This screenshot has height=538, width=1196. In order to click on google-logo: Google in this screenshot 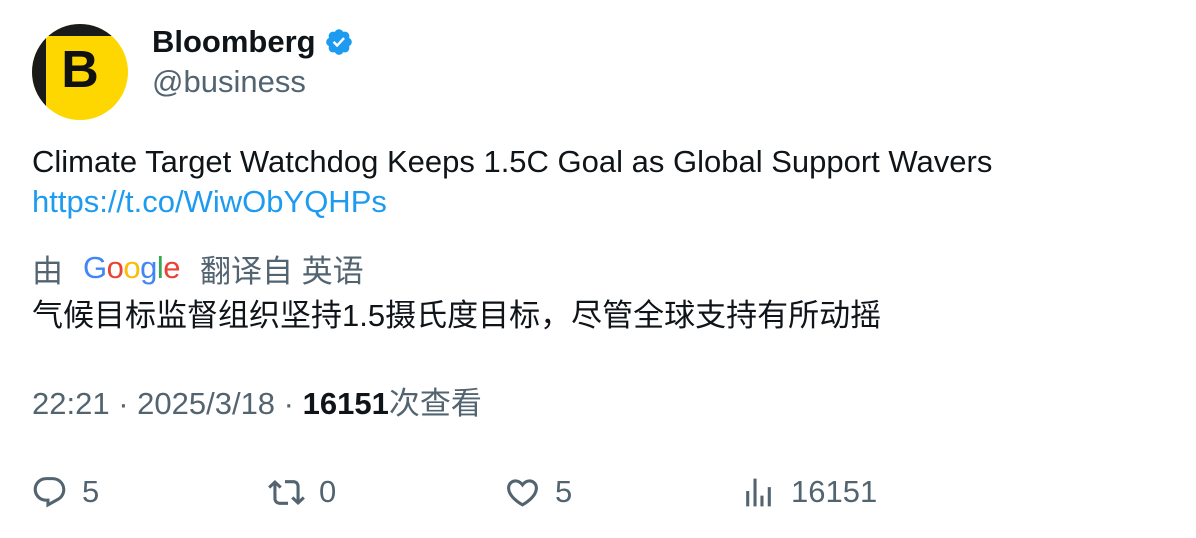, I will do `click(132, 268)`.